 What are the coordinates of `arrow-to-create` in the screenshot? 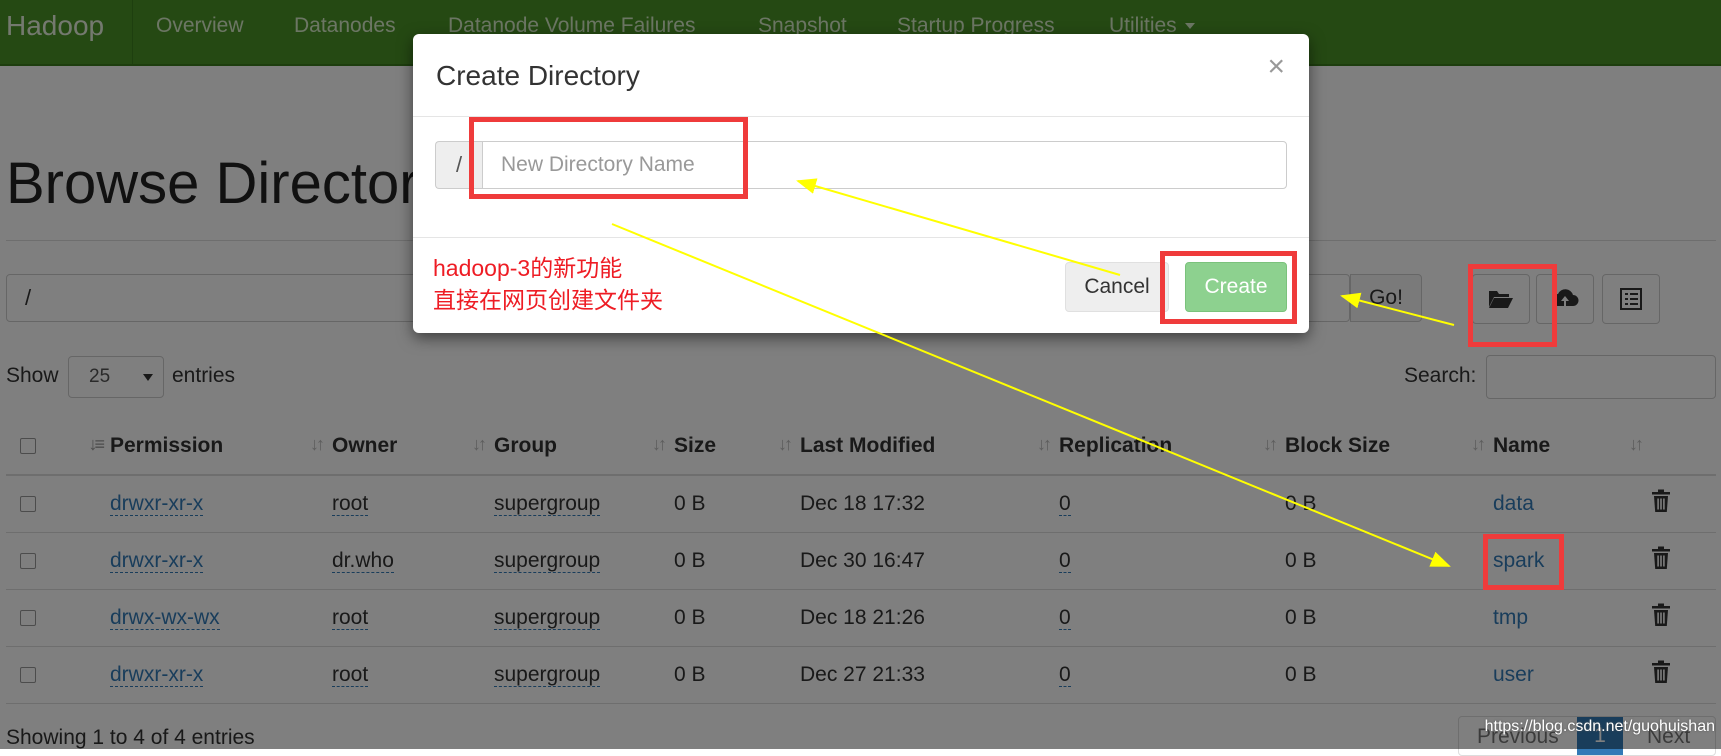 It's located at (1397, 309).